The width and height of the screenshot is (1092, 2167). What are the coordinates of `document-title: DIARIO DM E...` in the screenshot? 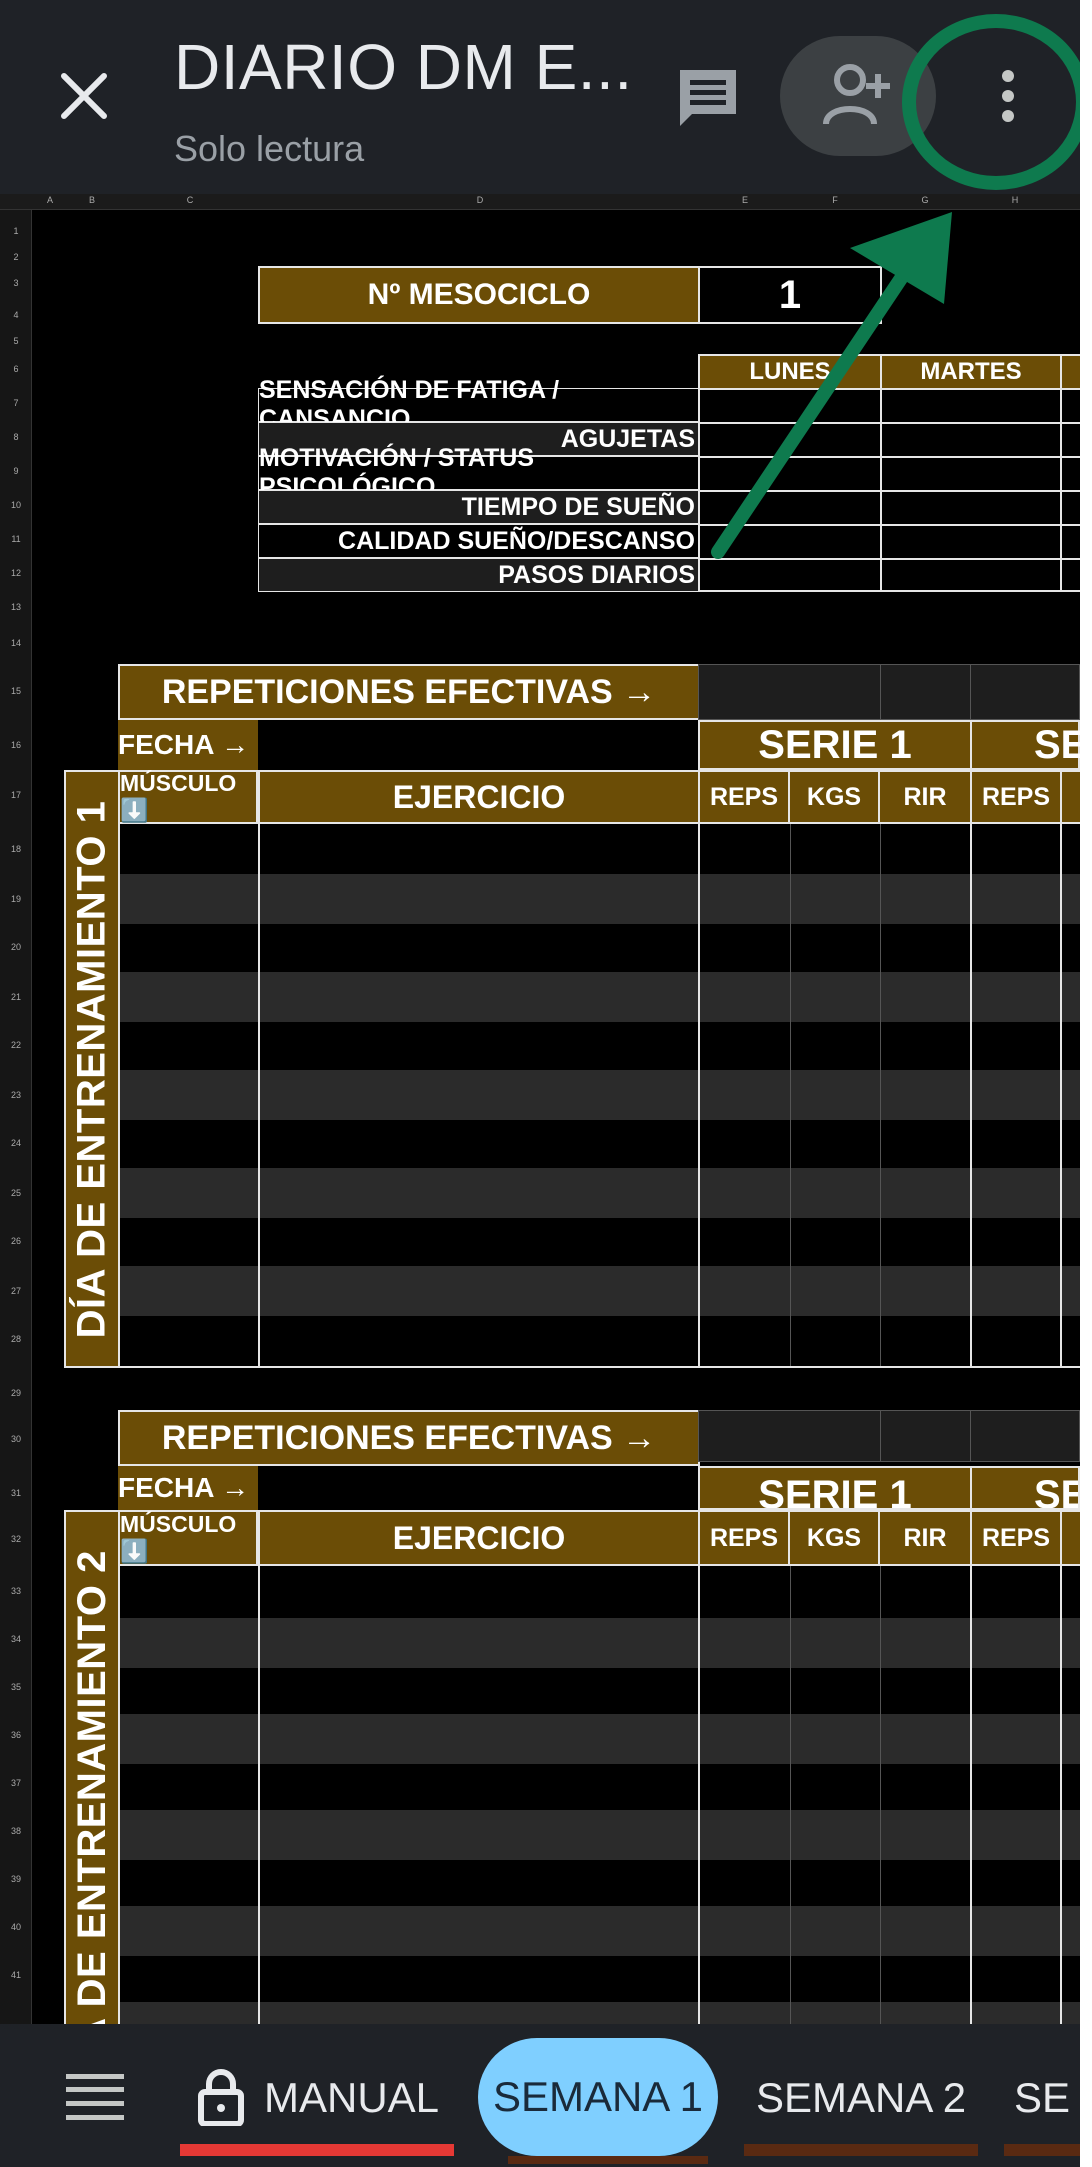 It's located at (403, 67).